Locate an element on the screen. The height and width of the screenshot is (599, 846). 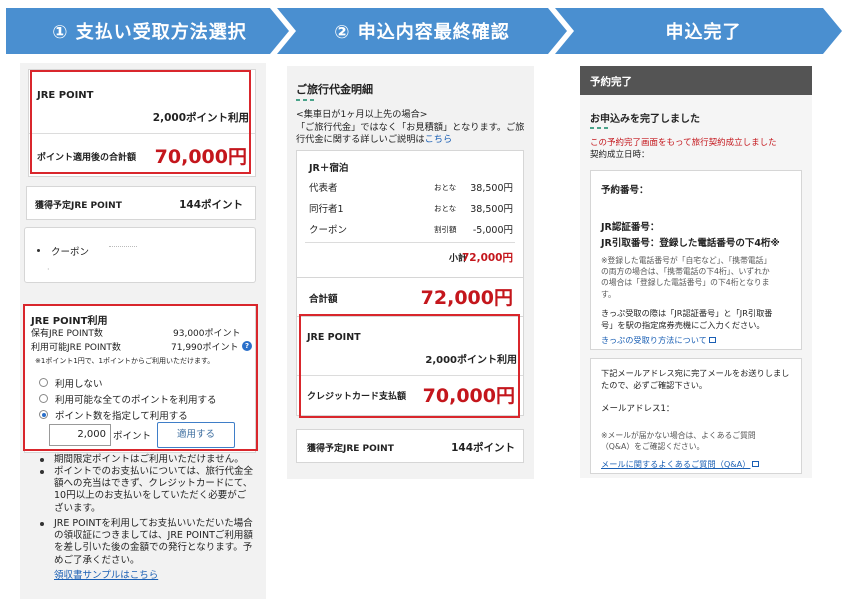
step-final-confirm: ② 申込内容最終確認 is located at coordinates (422, 31).